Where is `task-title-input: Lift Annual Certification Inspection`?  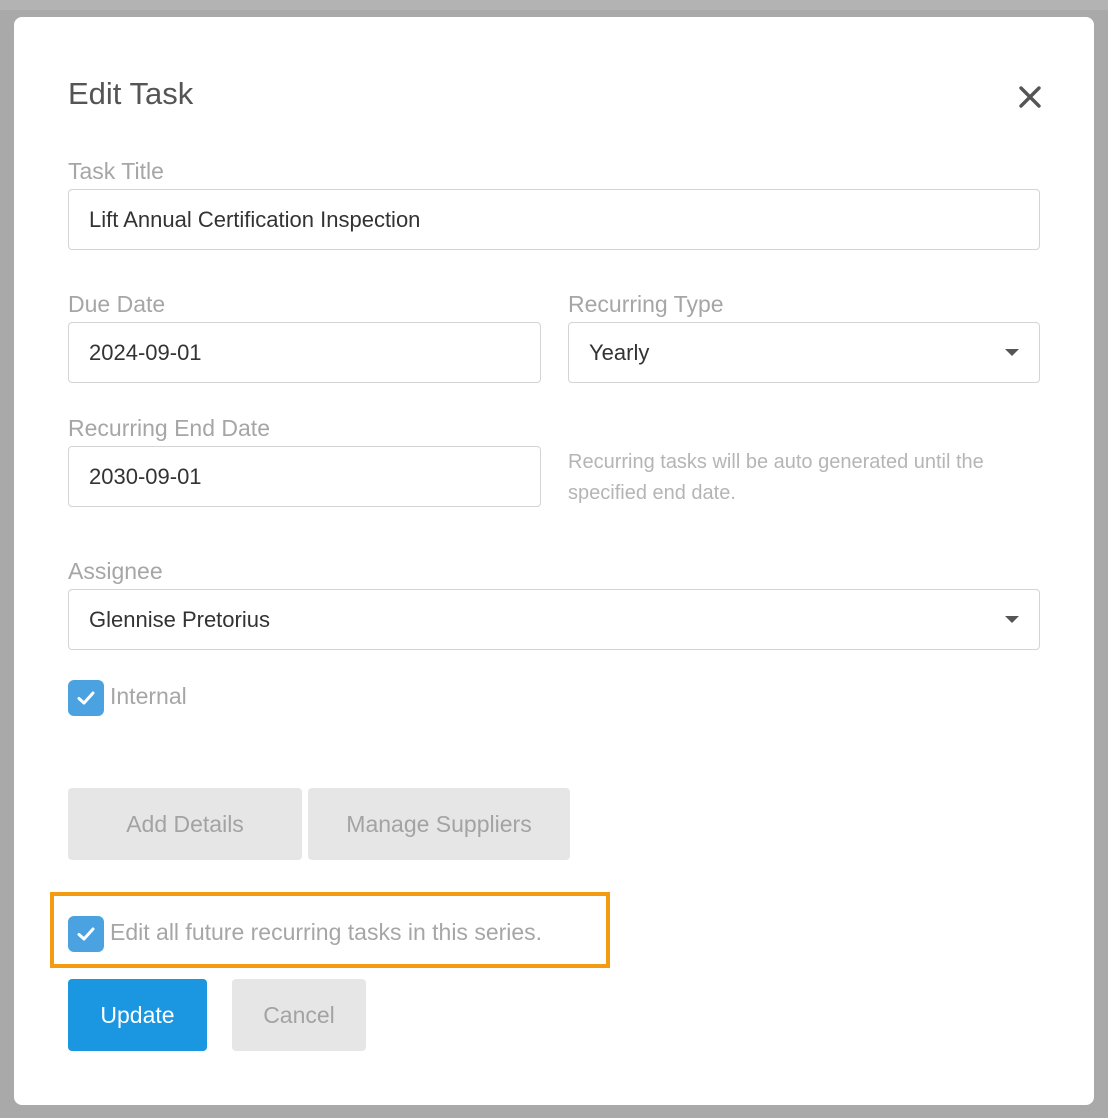 task-title-input: Lift Annual Certification Inspection is located at coordinates (554, 219).